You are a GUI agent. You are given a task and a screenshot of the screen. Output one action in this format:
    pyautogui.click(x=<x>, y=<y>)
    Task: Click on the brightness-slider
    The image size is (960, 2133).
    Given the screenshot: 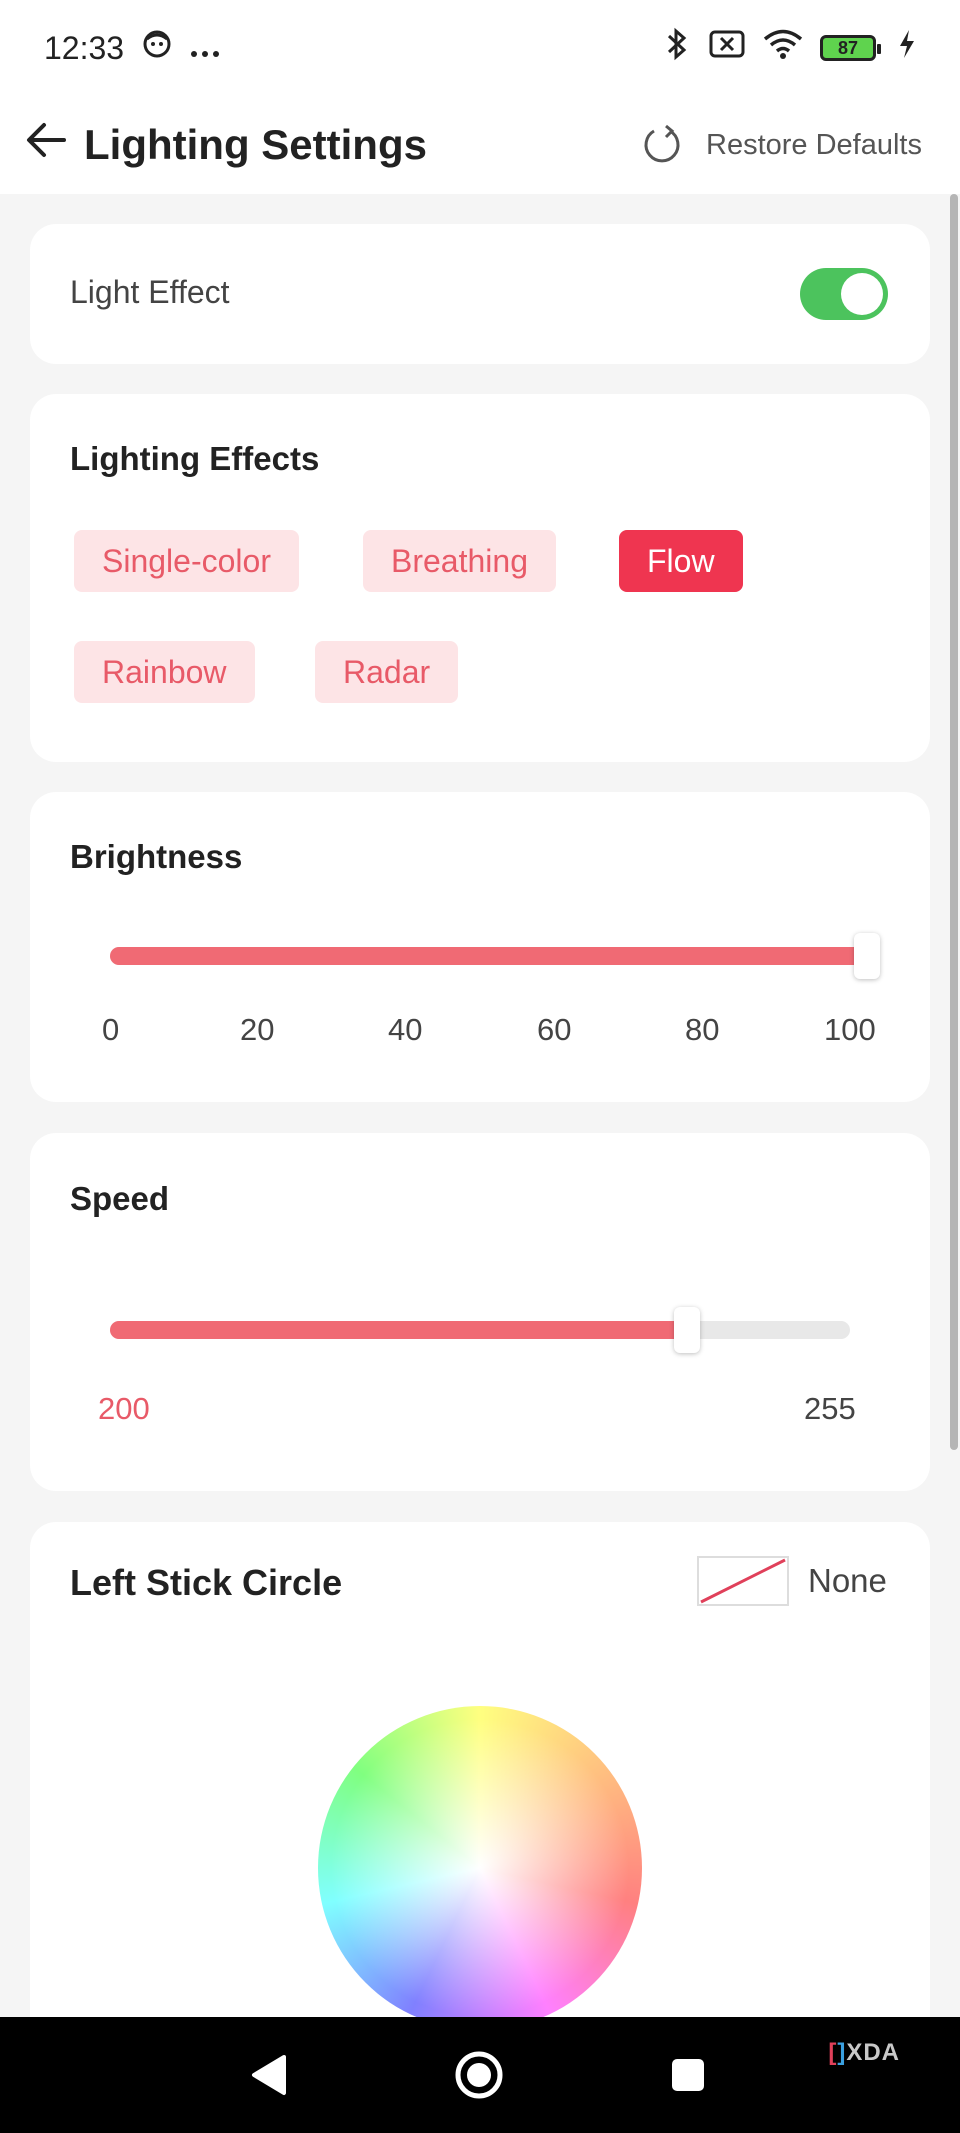 What is the action you would take?
    pyautogui.click(x=495, y=956)
    